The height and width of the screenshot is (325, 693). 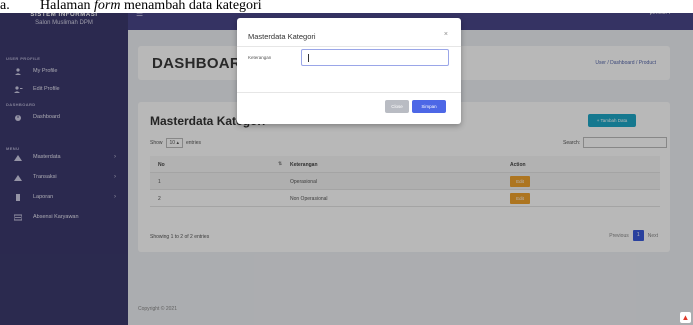 I want to click on flame-icon: ▲, so click(x=685, y=317).